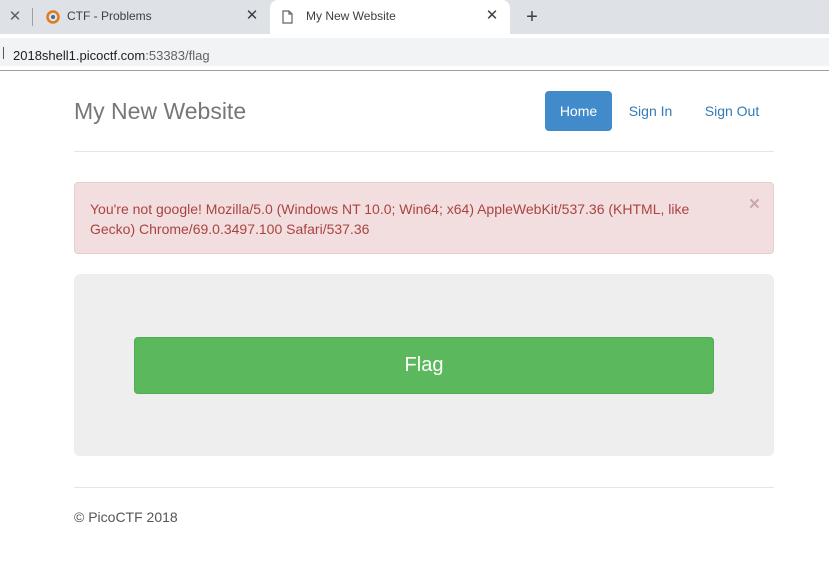 The width and height of the screenshot is (829, 576). I want to click on nav-sign-in-link: Sign In, so click(650, 111).